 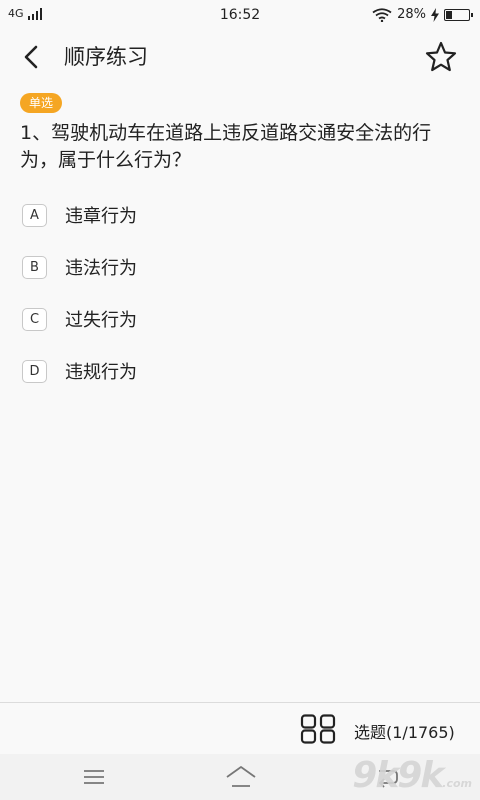 What do you see at coordinates (441, 57) in the screenshot?
I see `star-icon` at bounding box center [441, 57].